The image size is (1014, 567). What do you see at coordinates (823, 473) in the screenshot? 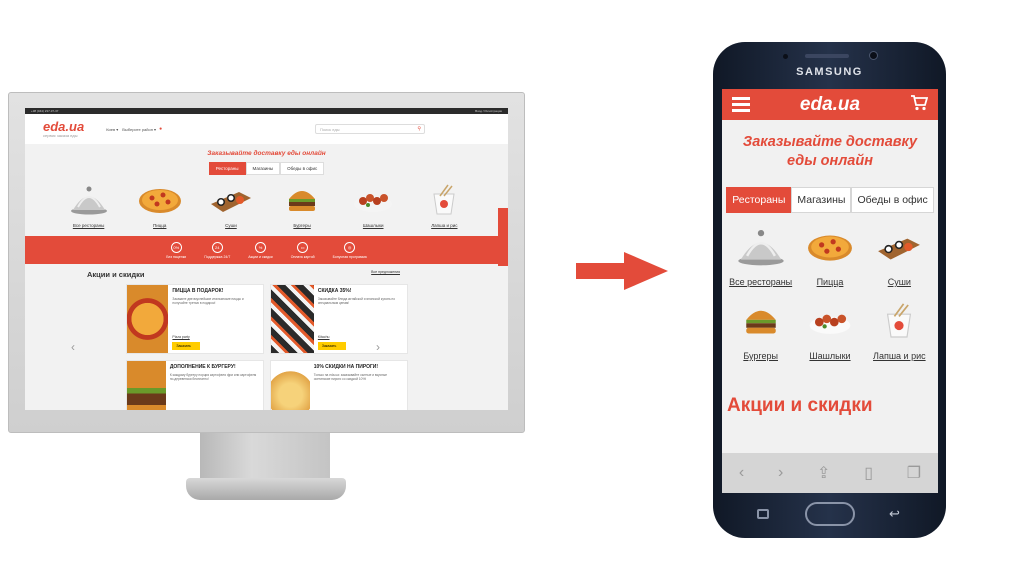
I see `share-icon: ⇪` at bounding box center [823, 473].